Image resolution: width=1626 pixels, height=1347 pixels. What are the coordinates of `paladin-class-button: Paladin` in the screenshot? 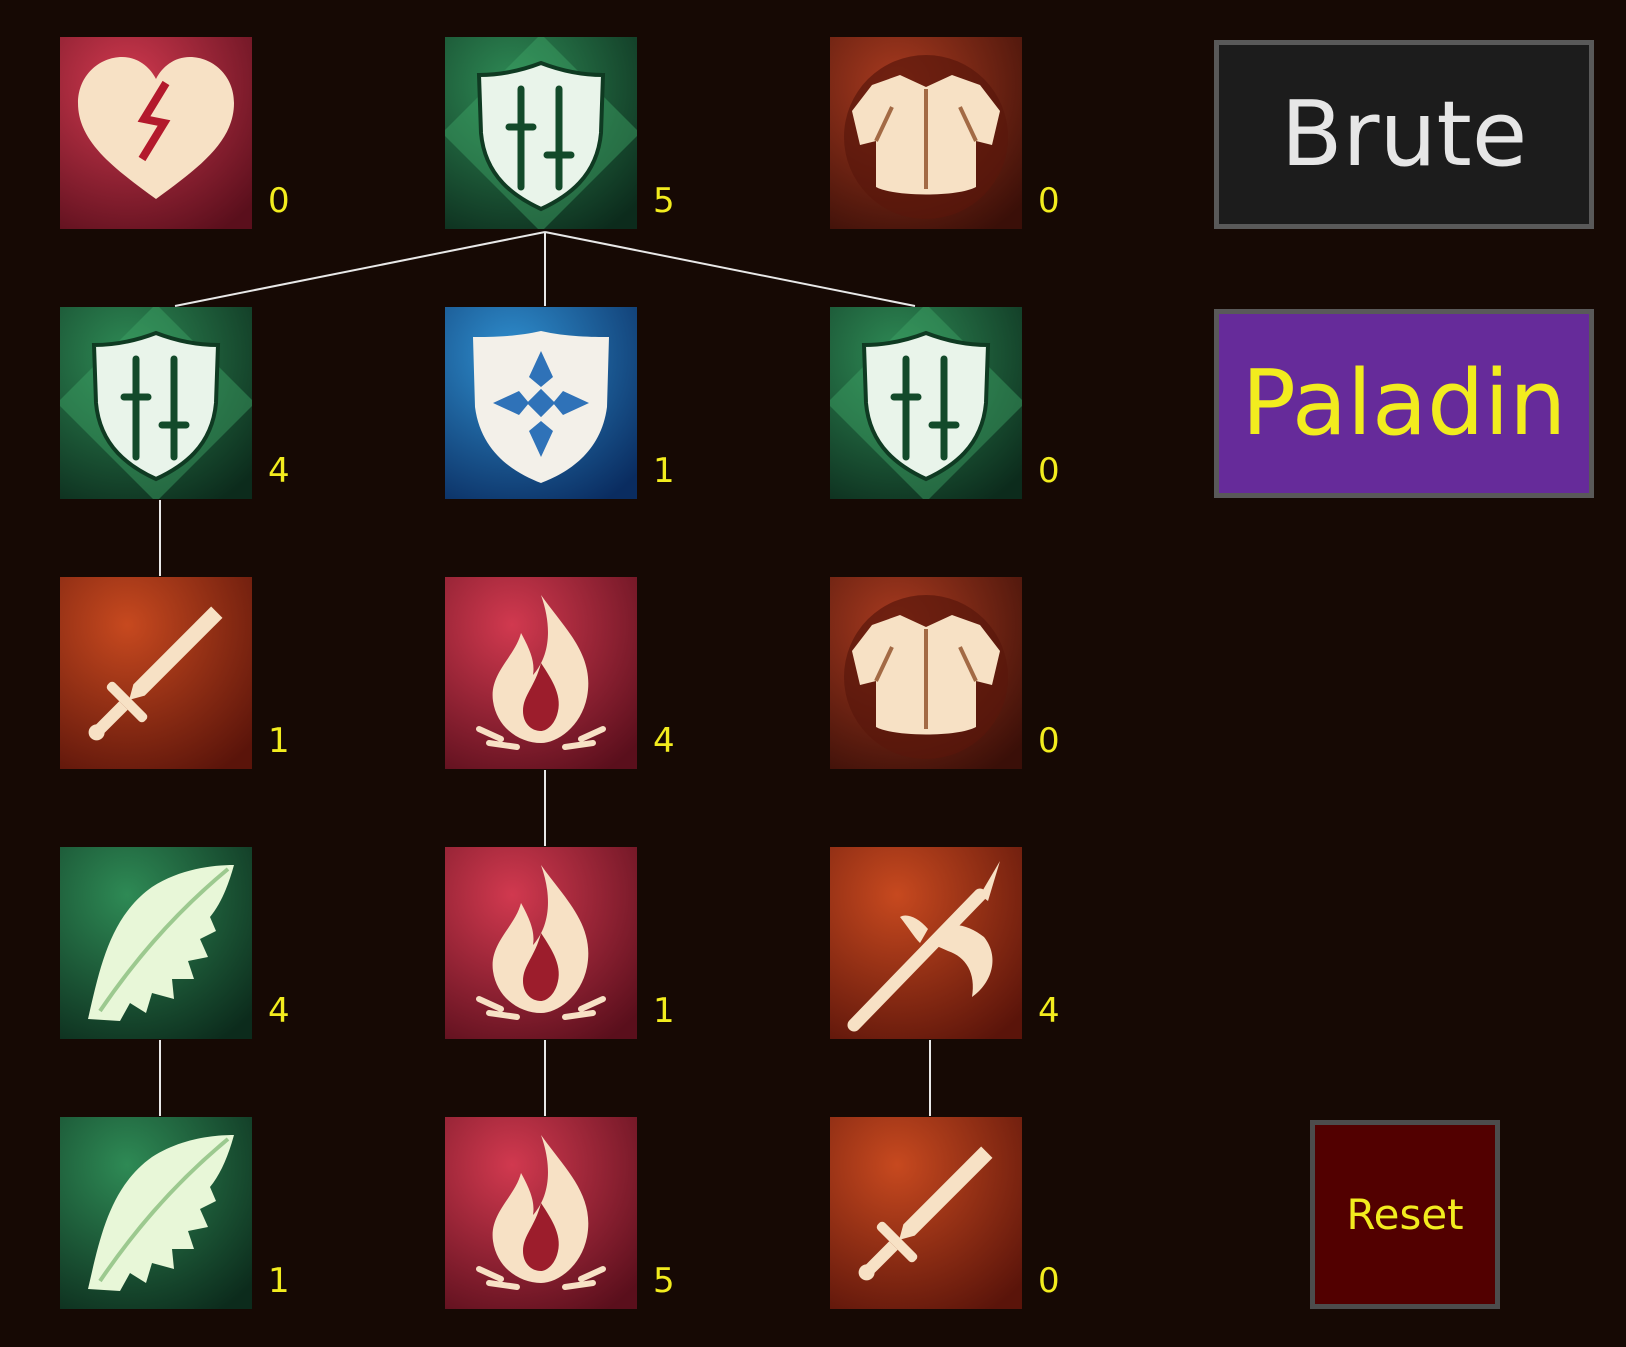 It's located at (1404, 403).